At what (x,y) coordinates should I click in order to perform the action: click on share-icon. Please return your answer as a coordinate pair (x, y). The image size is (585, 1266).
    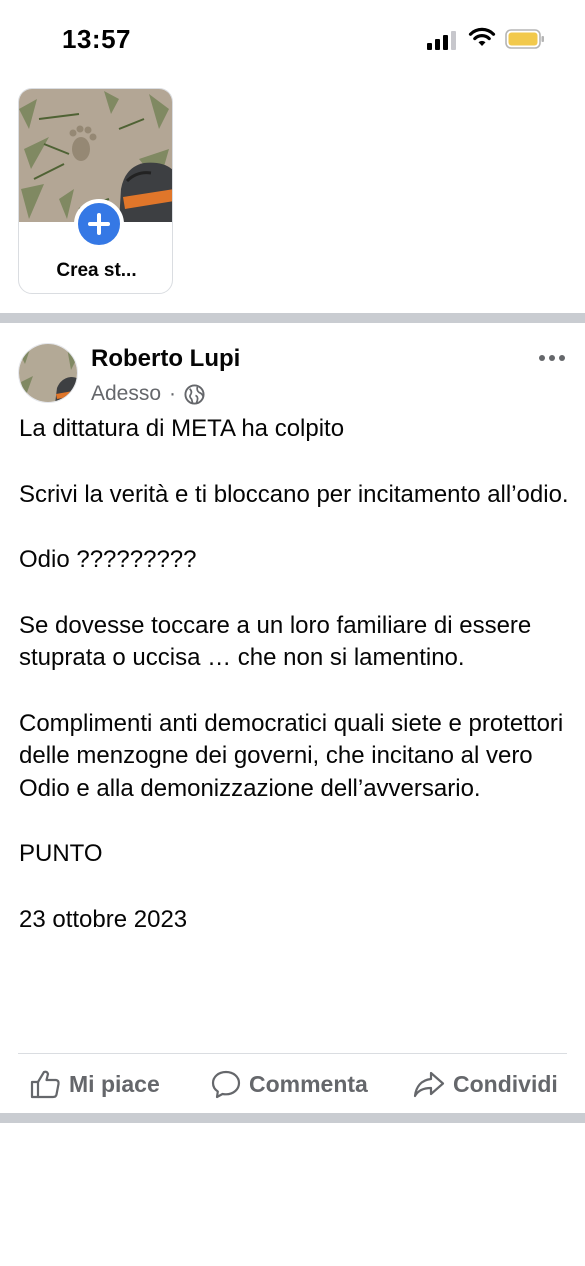
    Looking at the image, I should click on (429, 1084).